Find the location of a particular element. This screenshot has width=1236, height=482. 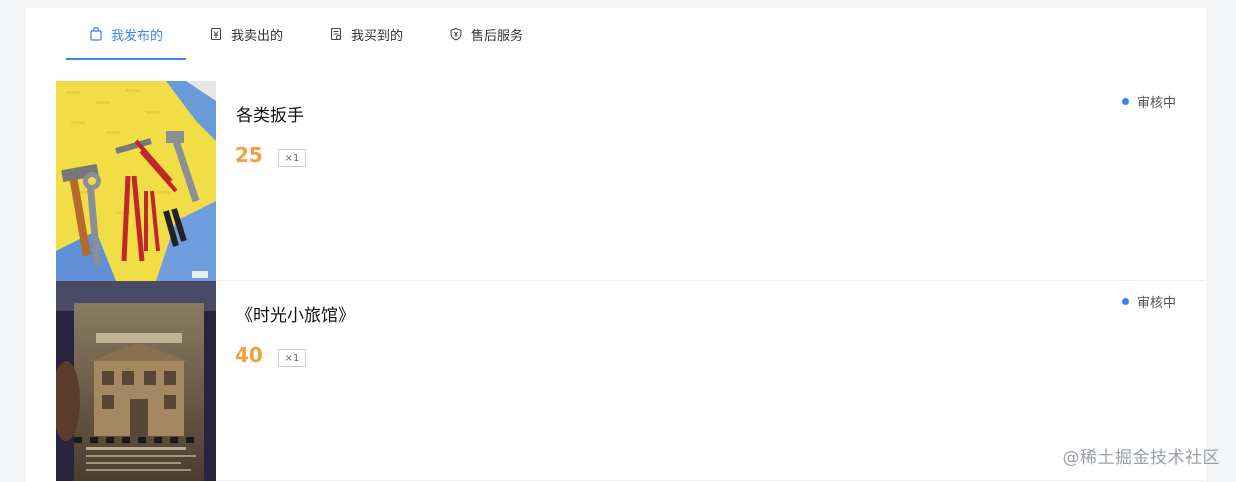

bag-icon is located at coordinates (96, 34).